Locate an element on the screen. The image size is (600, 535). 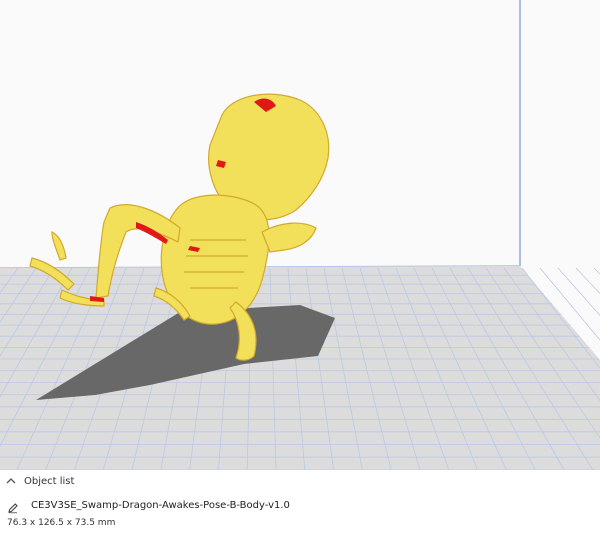
pencil-icon is located at coordinates (13, 506).